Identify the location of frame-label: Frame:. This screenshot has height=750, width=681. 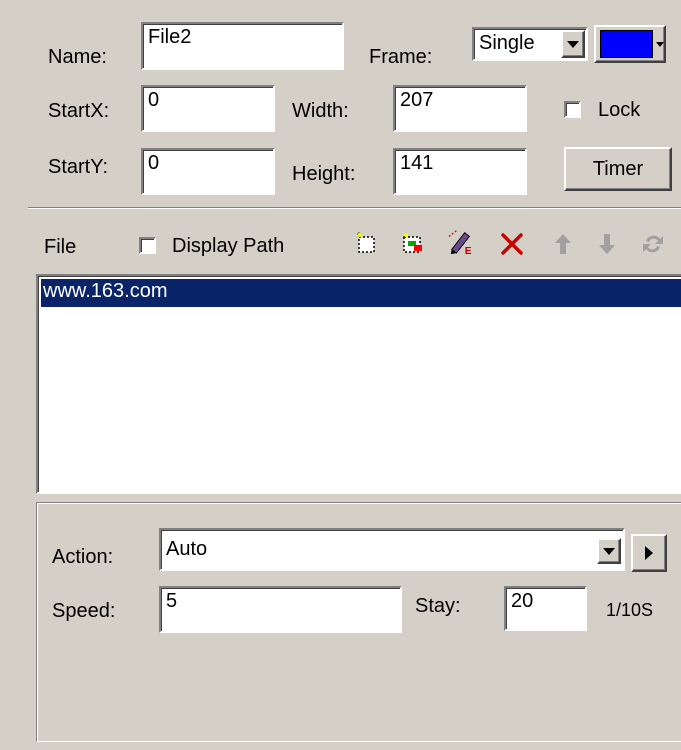
(401, 57).